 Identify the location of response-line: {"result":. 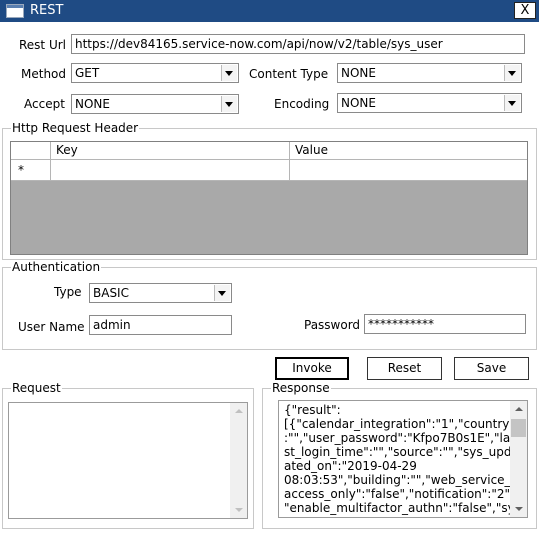
(312, 410).